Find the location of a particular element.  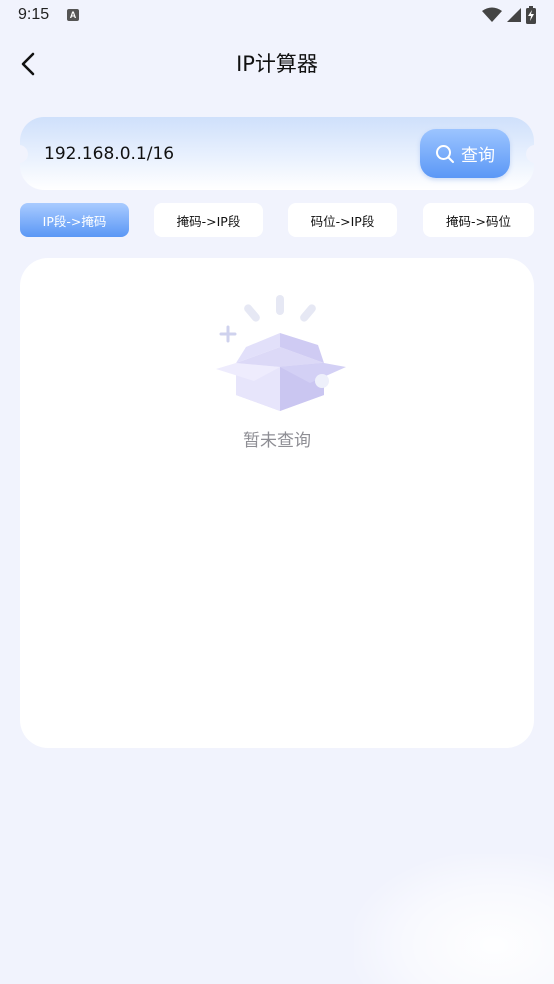

empty-box-icon is located at coordinates (281, 353).